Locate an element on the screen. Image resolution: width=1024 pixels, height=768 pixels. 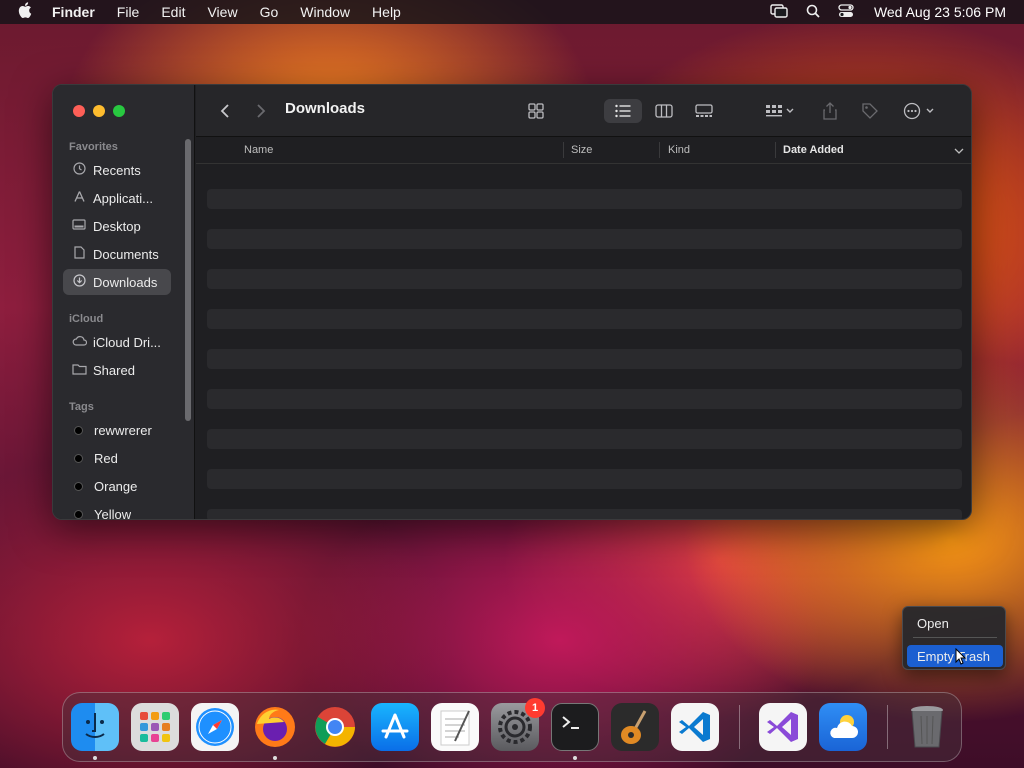
sidebar-item-downloads: Downloads is located at coordinates (117, 282).